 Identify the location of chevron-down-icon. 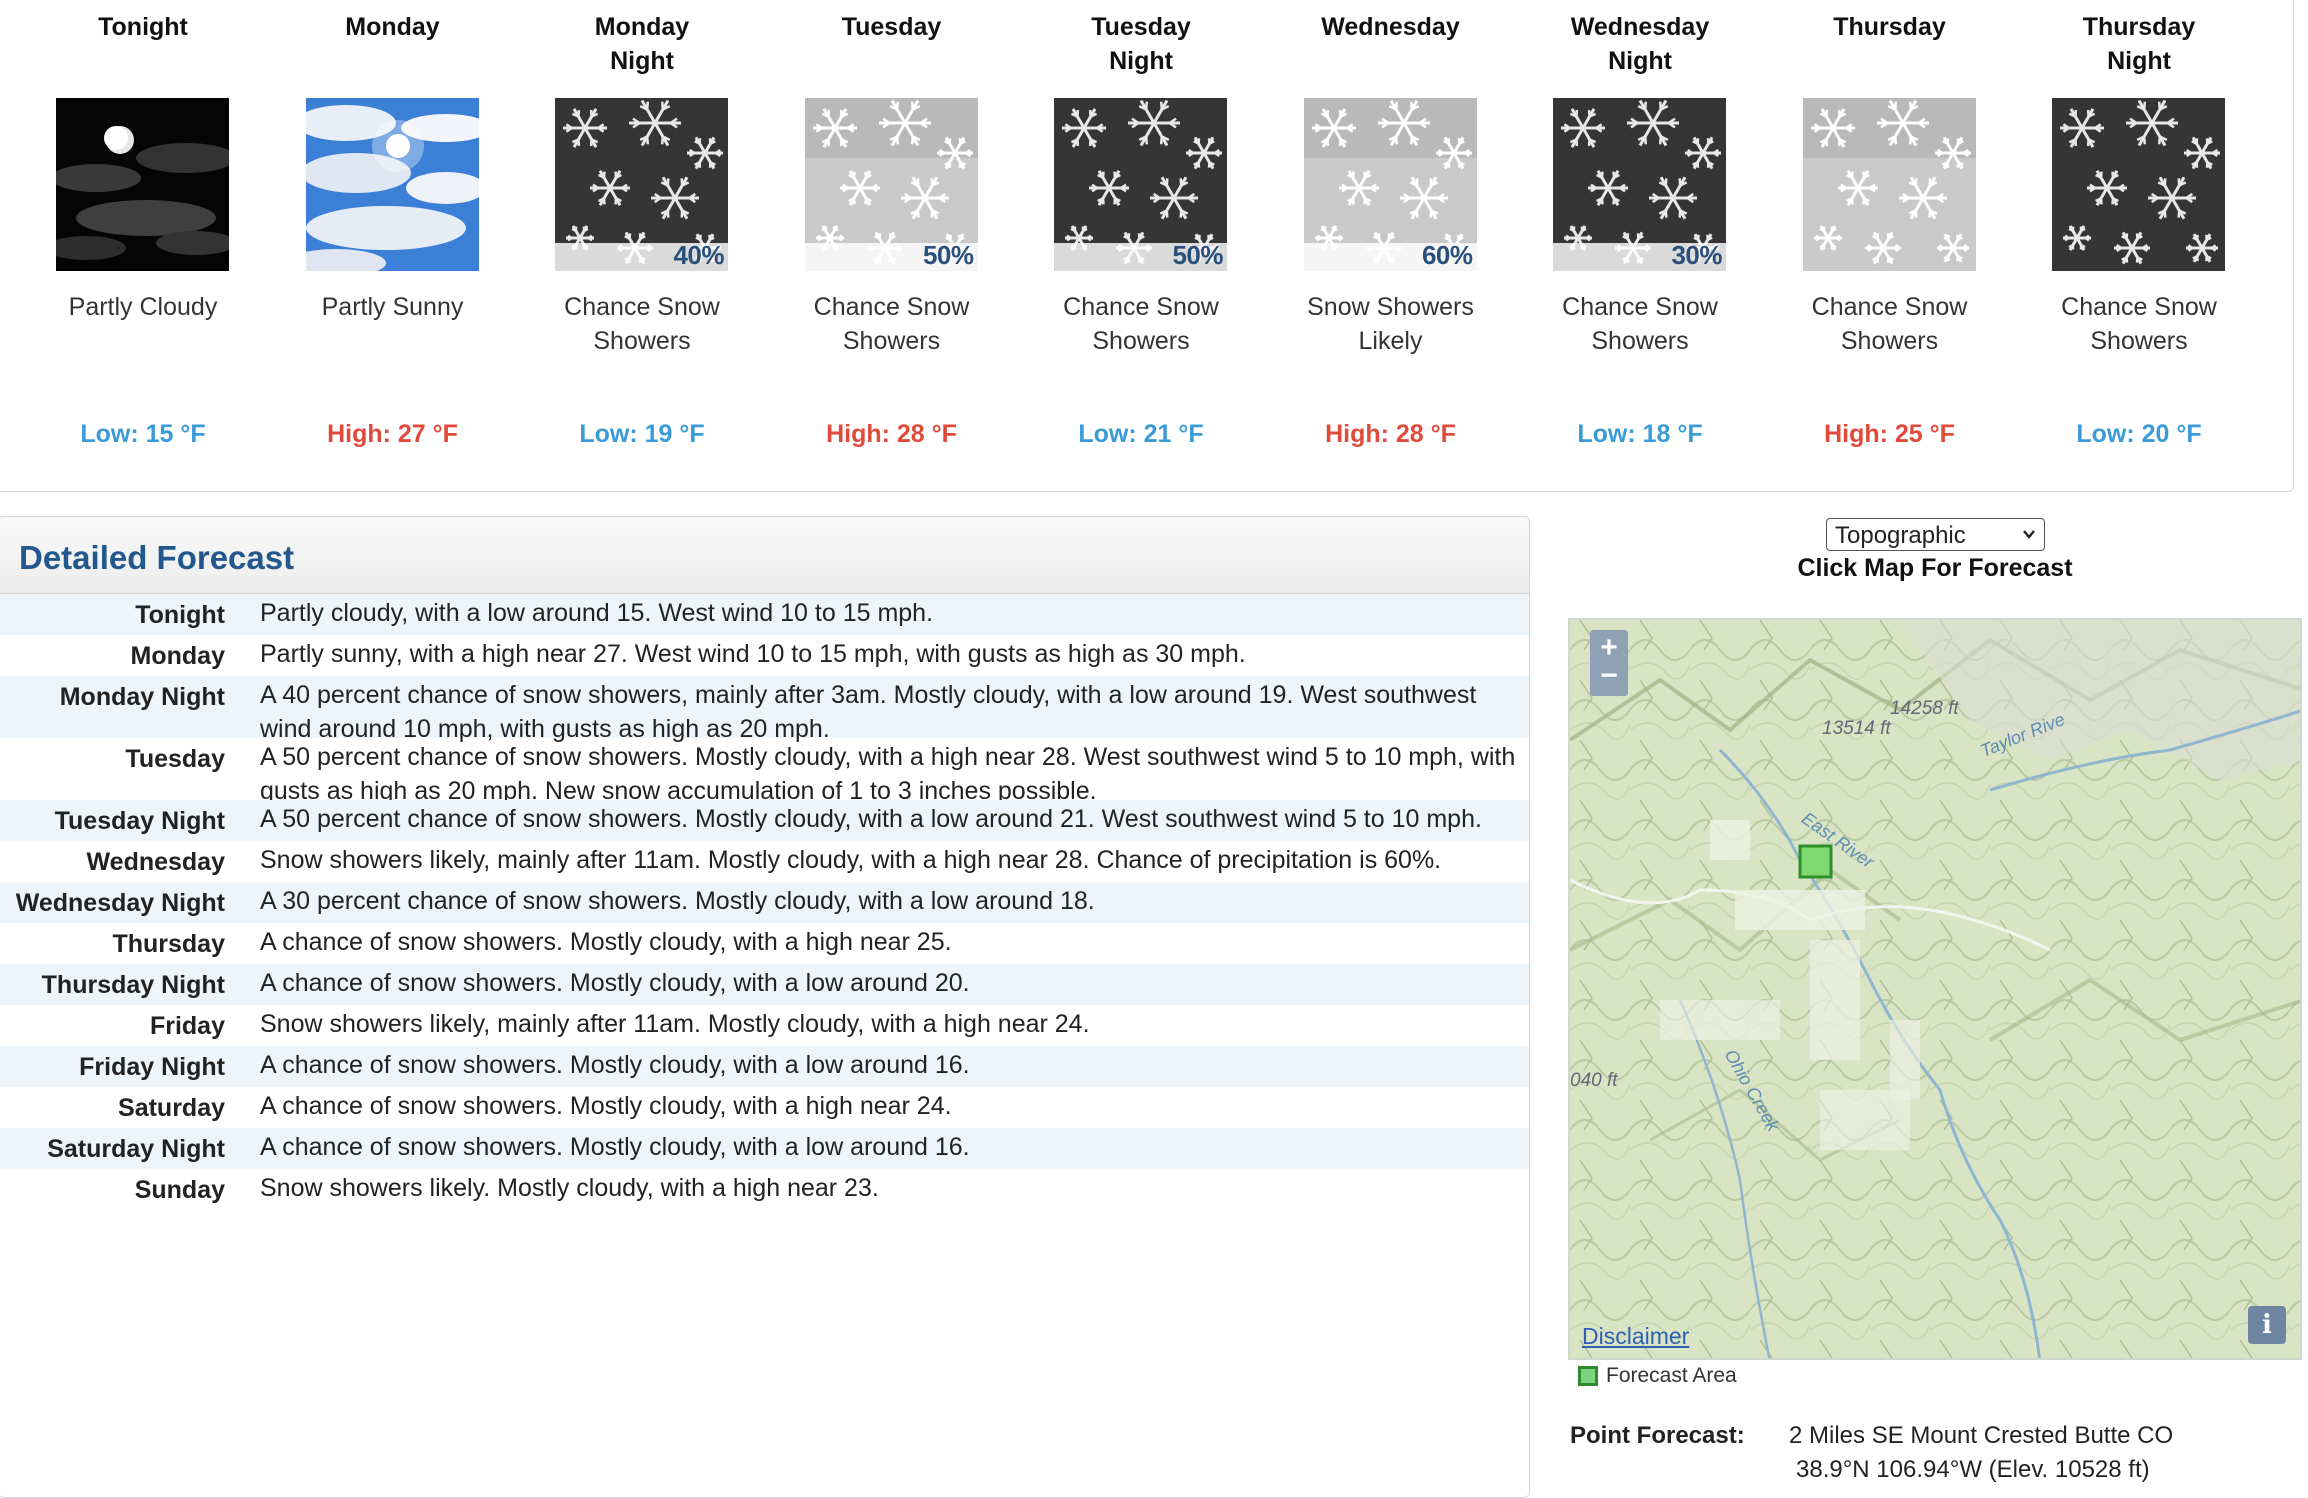
(2029, 534).